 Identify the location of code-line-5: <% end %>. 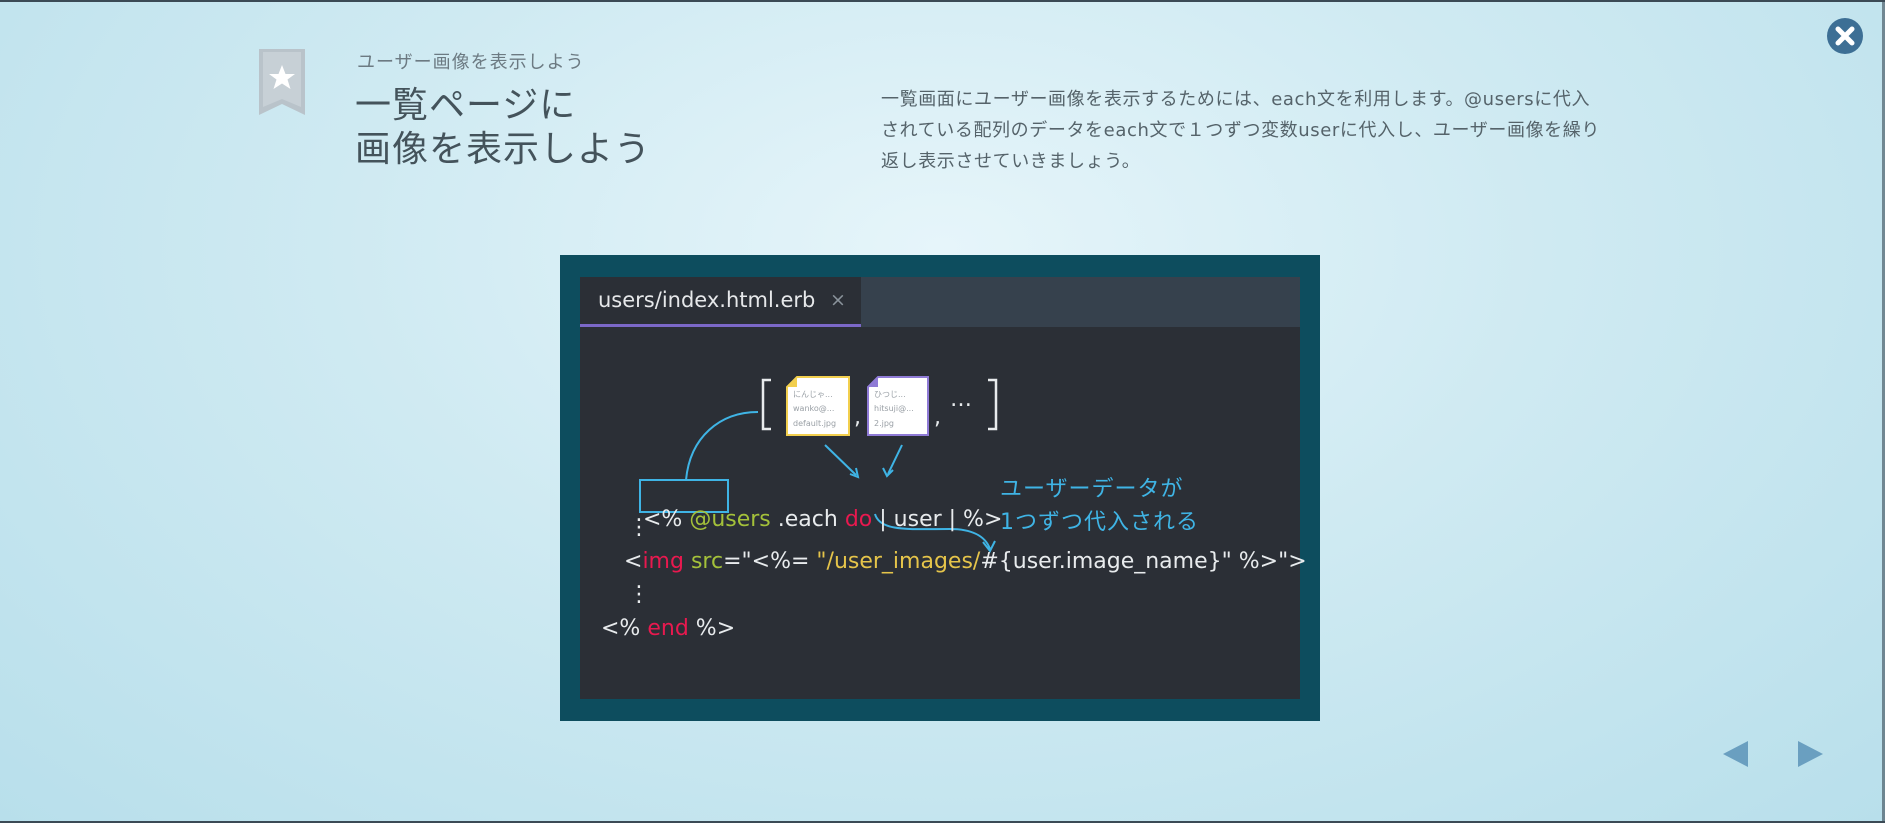
(668, 628).